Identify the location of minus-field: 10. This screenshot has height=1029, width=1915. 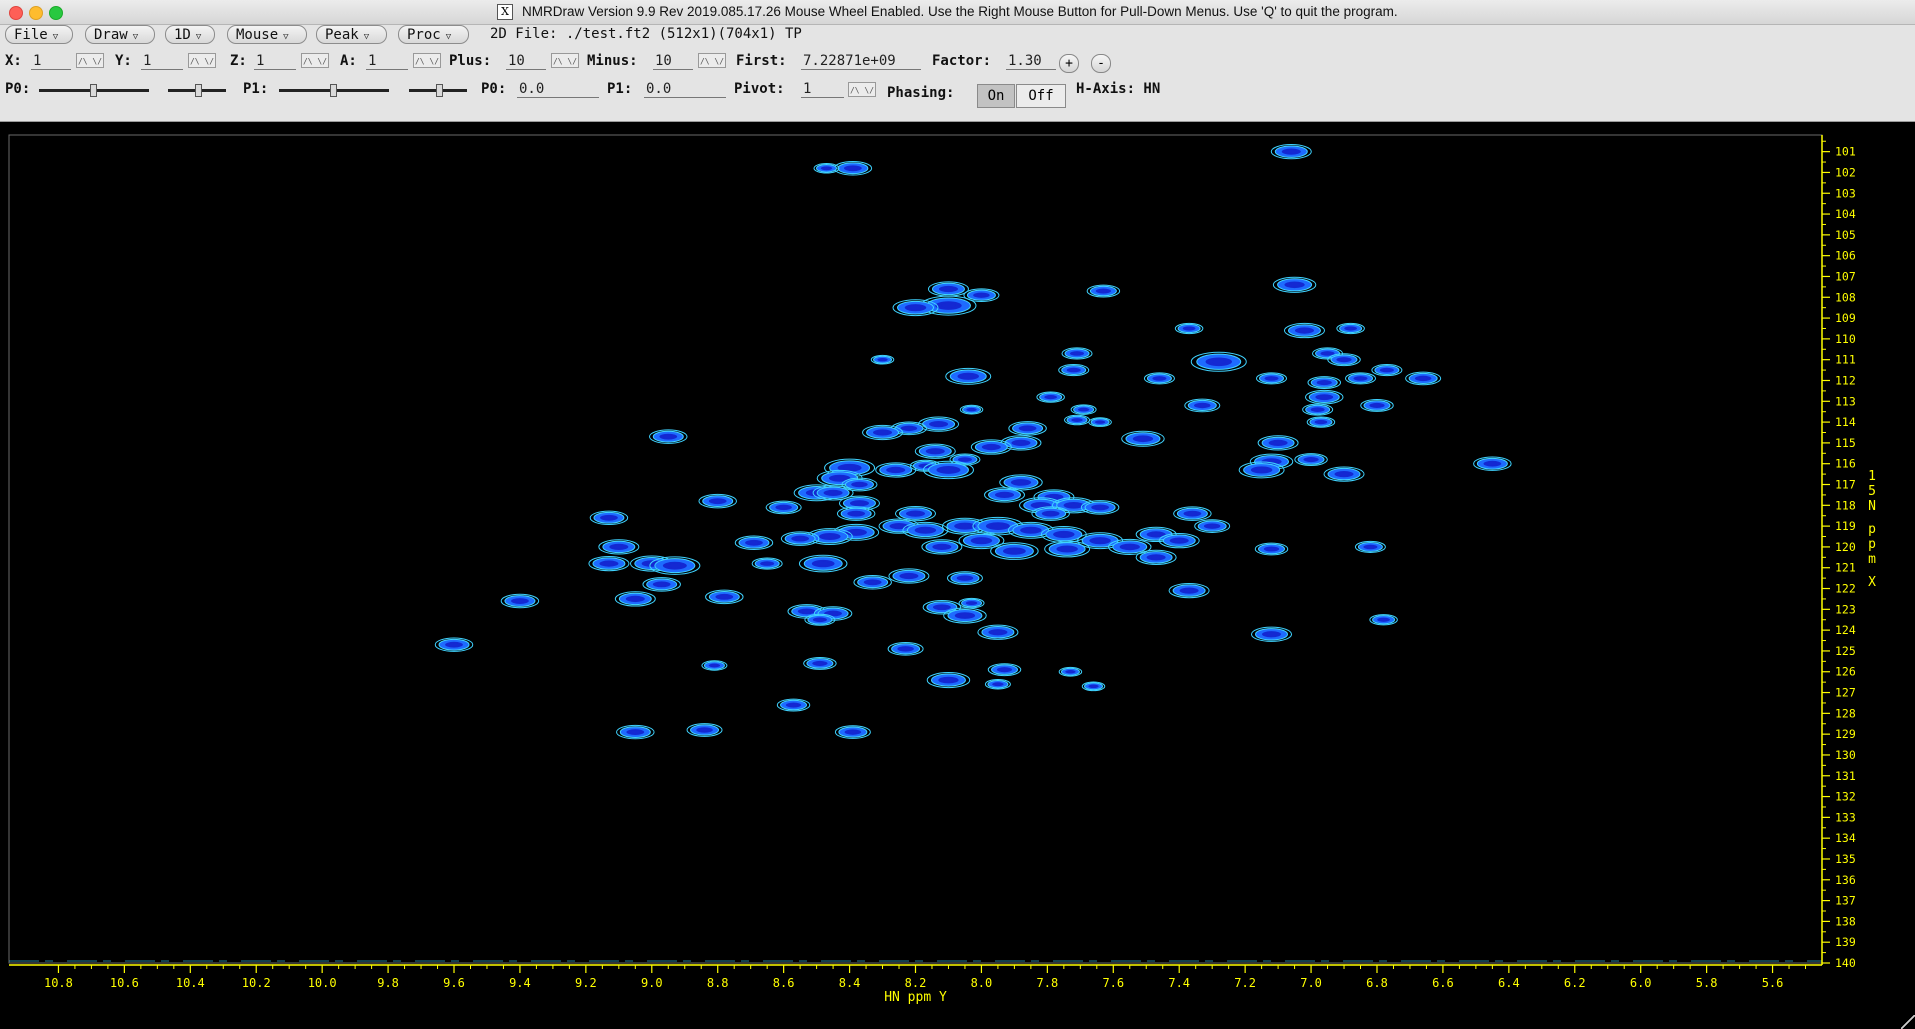
(673, 61).